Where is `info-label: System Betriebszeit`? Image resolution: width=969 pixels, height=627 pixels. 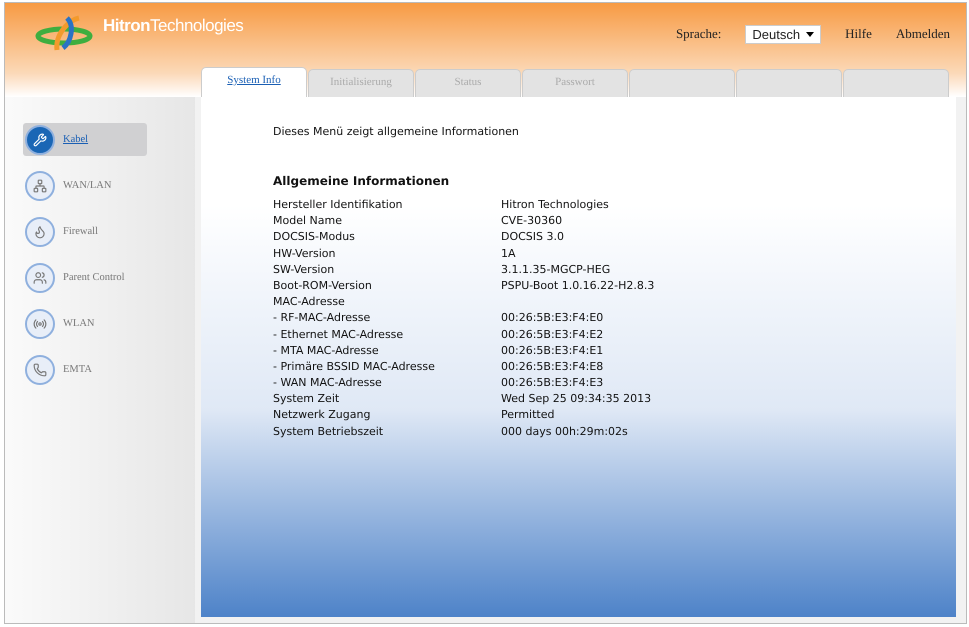 info-label: System Betriebszeit is located at coordinates (328, 431).